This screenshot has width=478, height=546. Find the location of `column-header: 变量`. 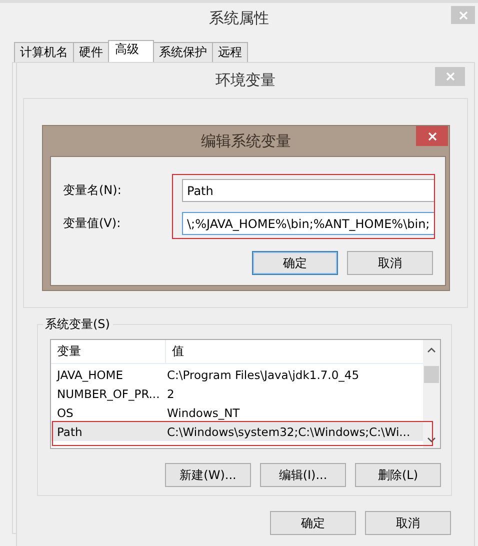

column-header: 变量 is located at coordinates (108, 351).